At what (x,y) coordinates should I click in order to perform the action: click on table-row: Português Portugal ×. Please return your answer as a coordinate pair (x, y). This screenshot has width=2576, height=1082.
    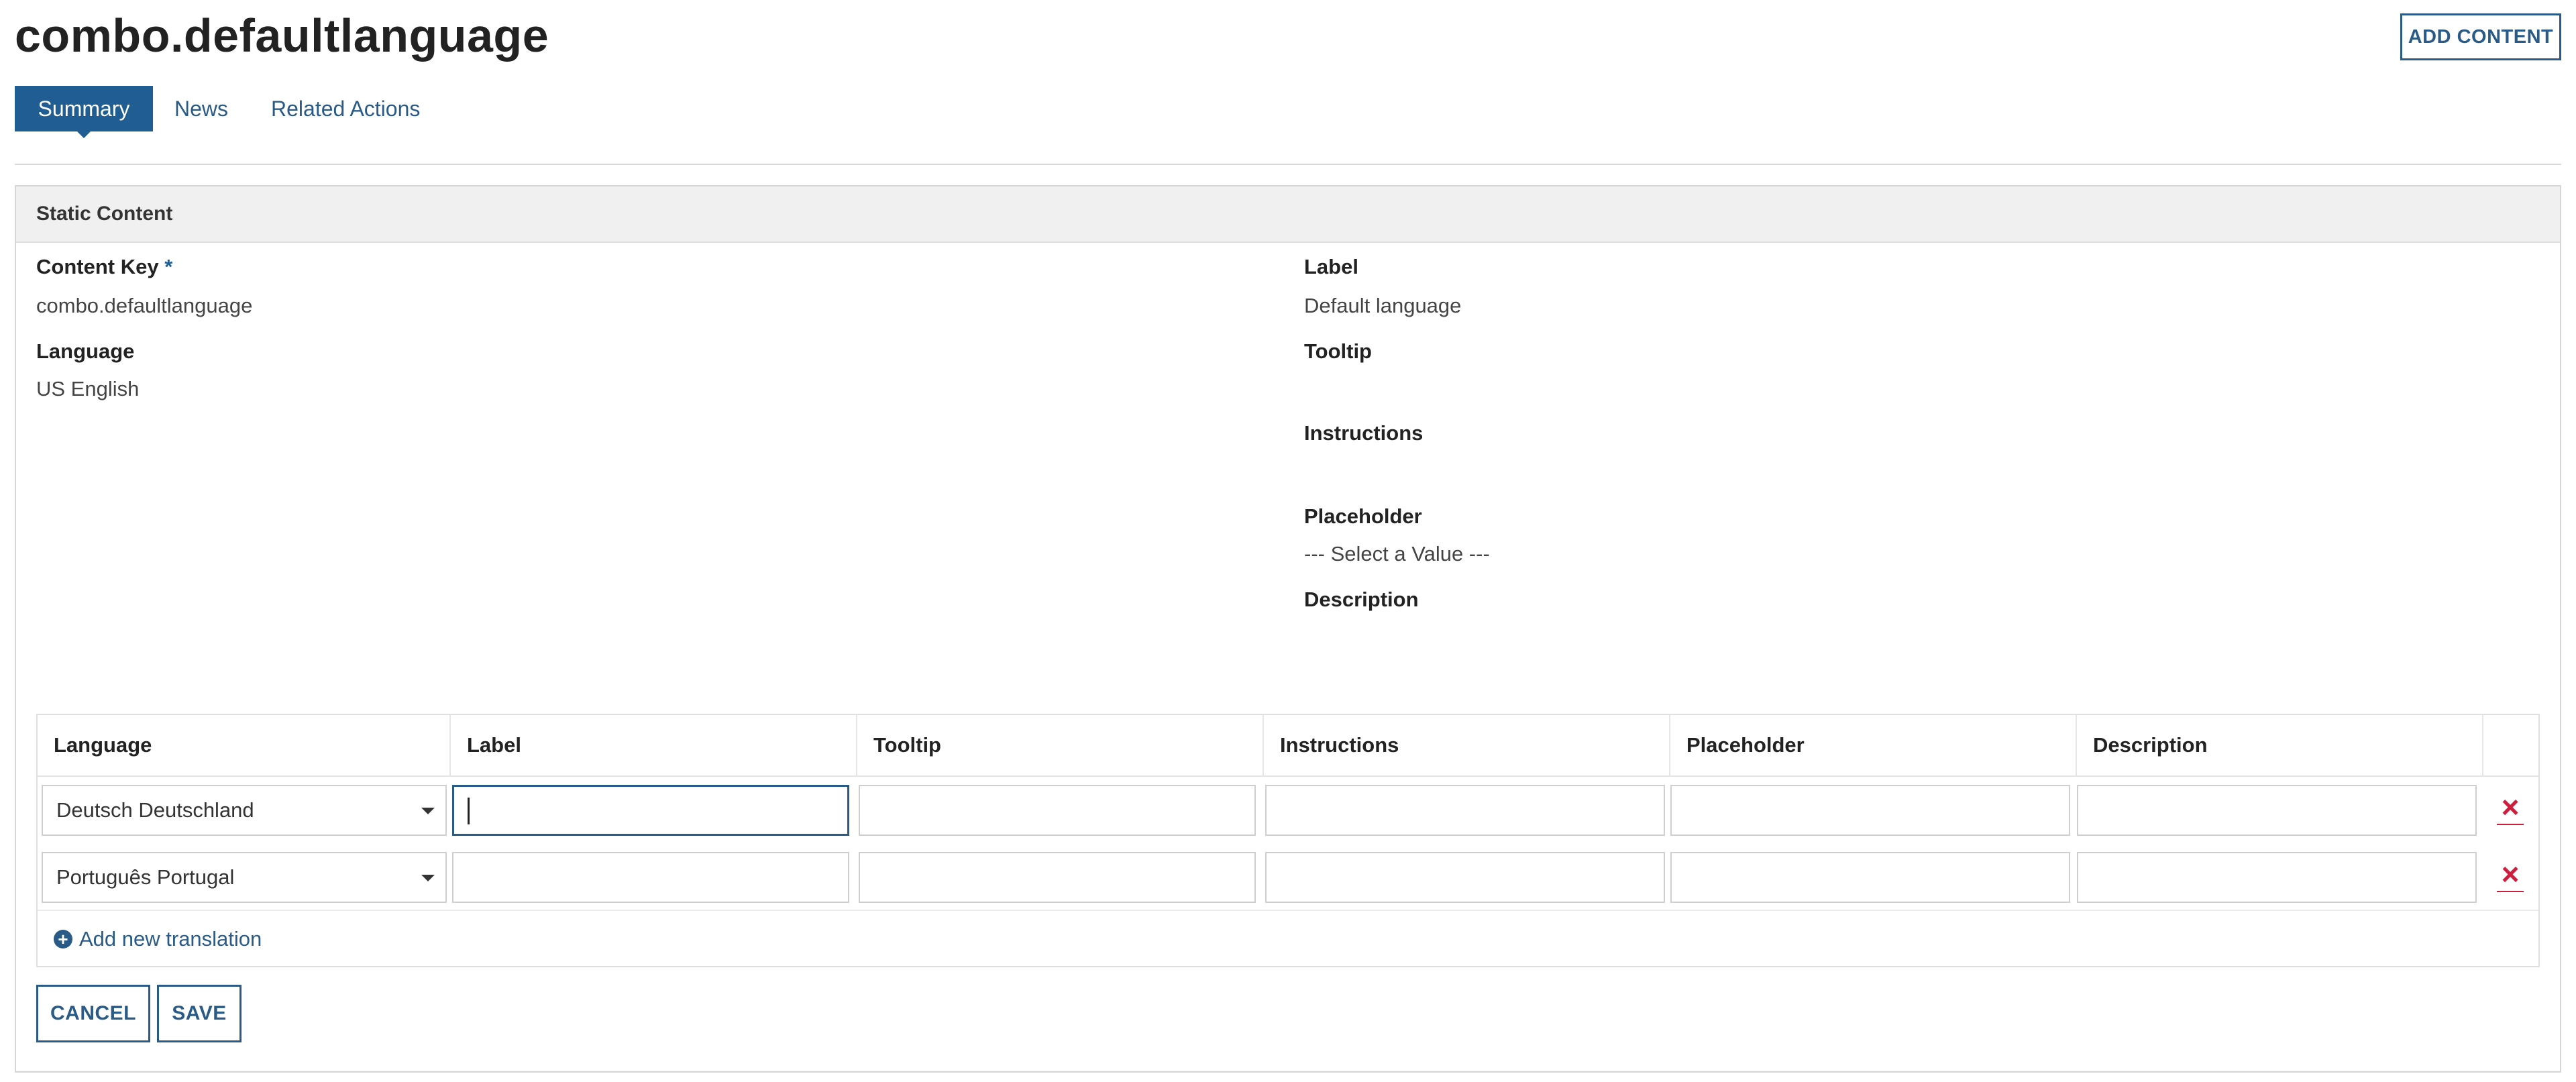
    Looking at the image, I should click on (1288, 877).